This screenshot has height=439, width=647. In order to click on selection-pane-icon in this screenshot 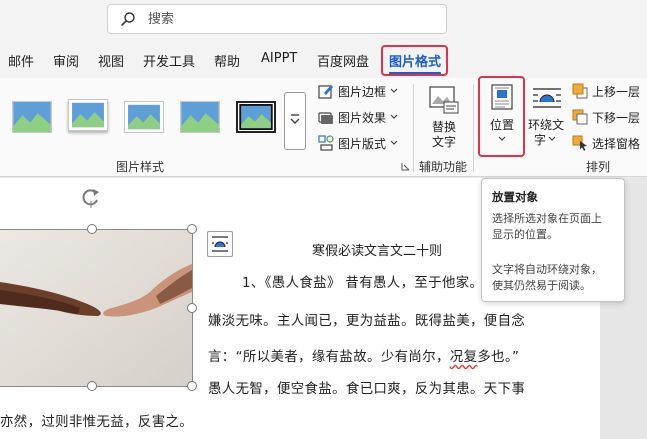, I will do `click(579, 143)`.